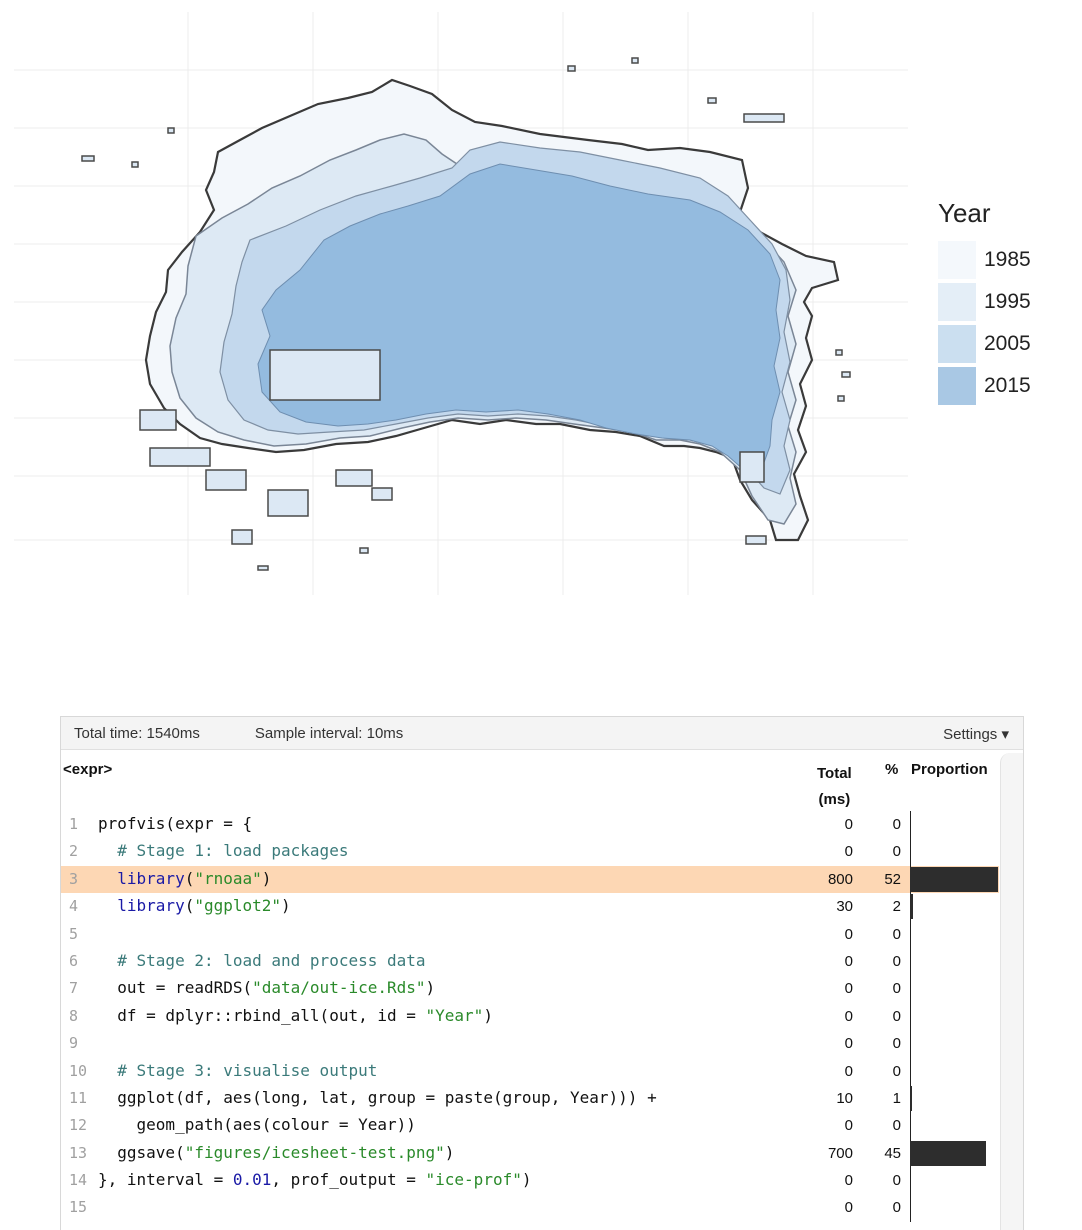 This screenshot has height=1230, width=1082. Describe the element at coordinates (892, 879) in the screenshot. I see `percent: 52` at that location.